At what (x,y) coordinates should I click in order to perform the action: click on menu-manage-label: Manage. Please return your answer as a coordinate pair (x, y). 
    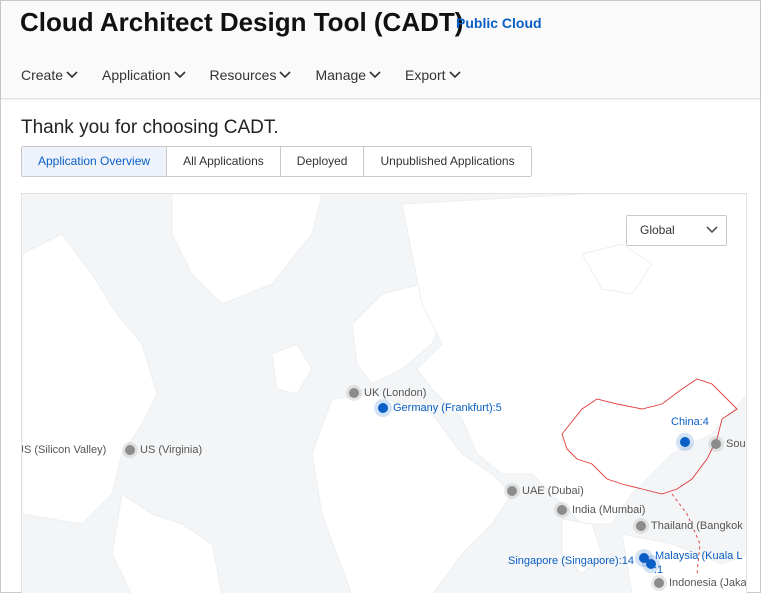
    Looking at the image, I should click on (341, 75).